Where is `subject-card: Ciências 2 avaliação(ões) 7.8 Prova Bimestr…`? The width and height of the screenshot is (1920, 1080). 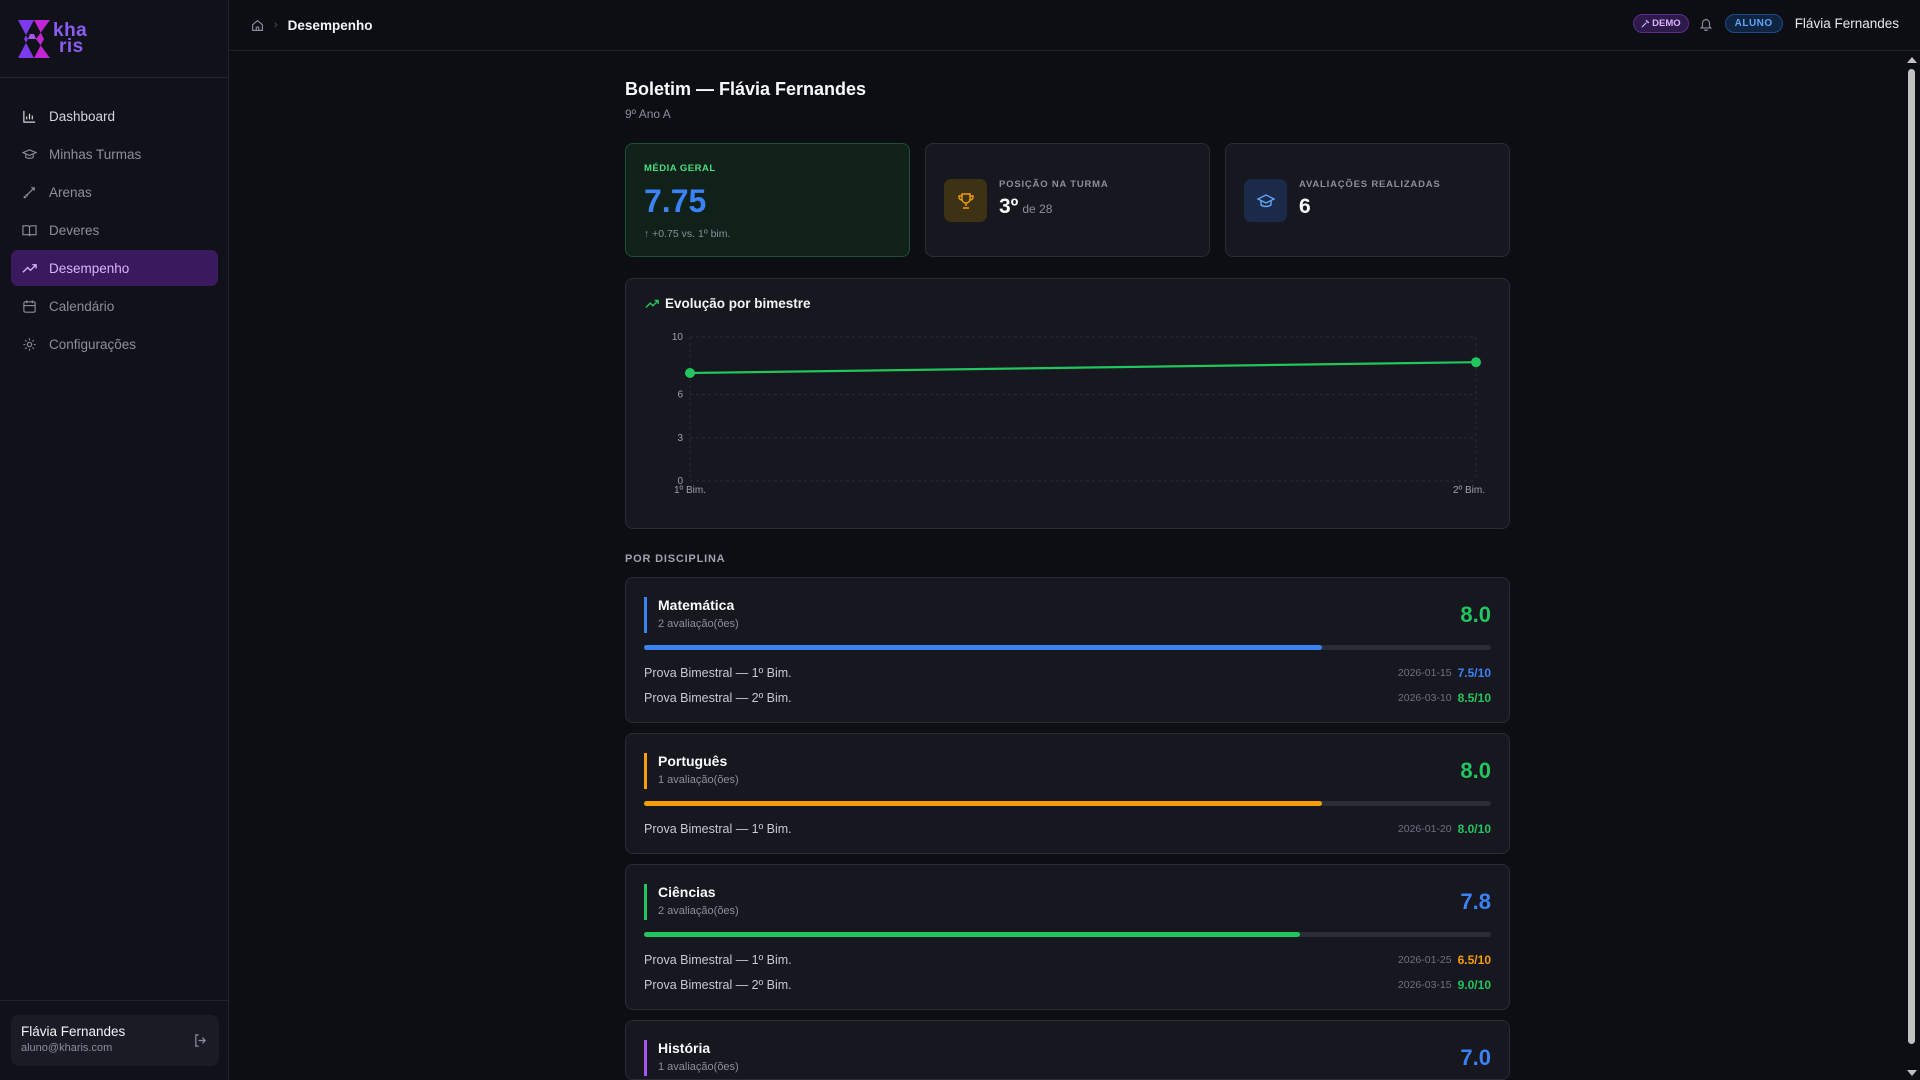 subject-card: Ciências 2 avaliação(ões) 7.8 Prova Bimestr… is located at coordinates (1067, 937).